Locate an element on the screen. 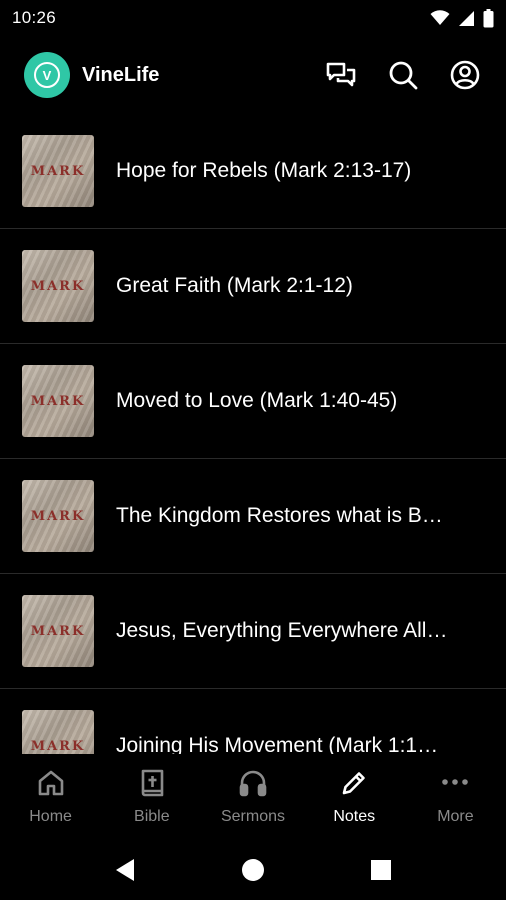  system-nav-bar is located at coordinates (253, 870).